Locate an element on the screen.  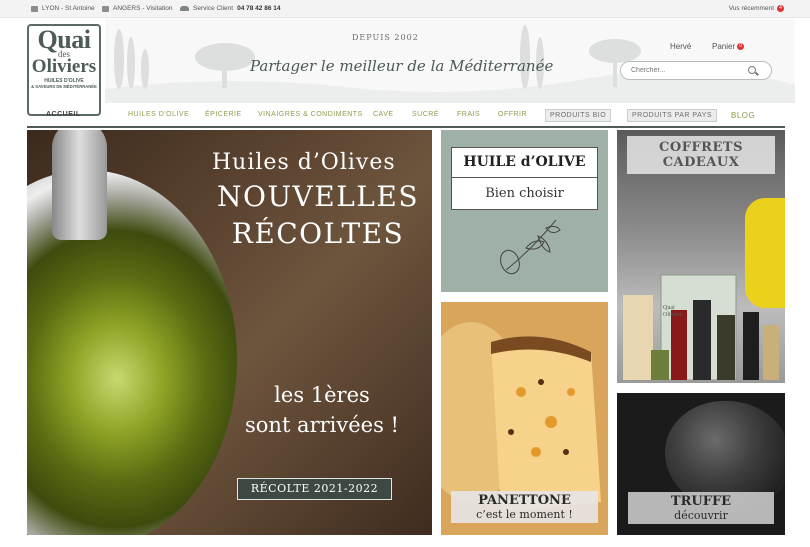
cart-count-badge: 0 is located at coordinates (741, 46).